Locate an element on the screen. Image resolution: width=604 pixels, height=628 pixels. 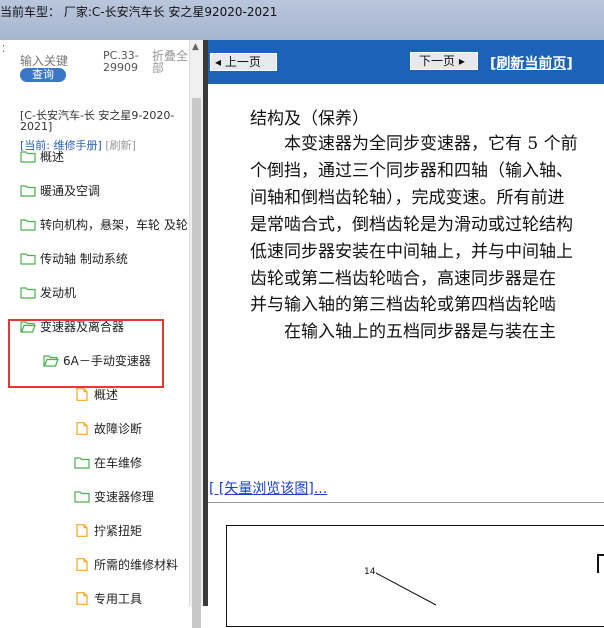
next-page-label: 下一页 is located at coordinates (437, 61).